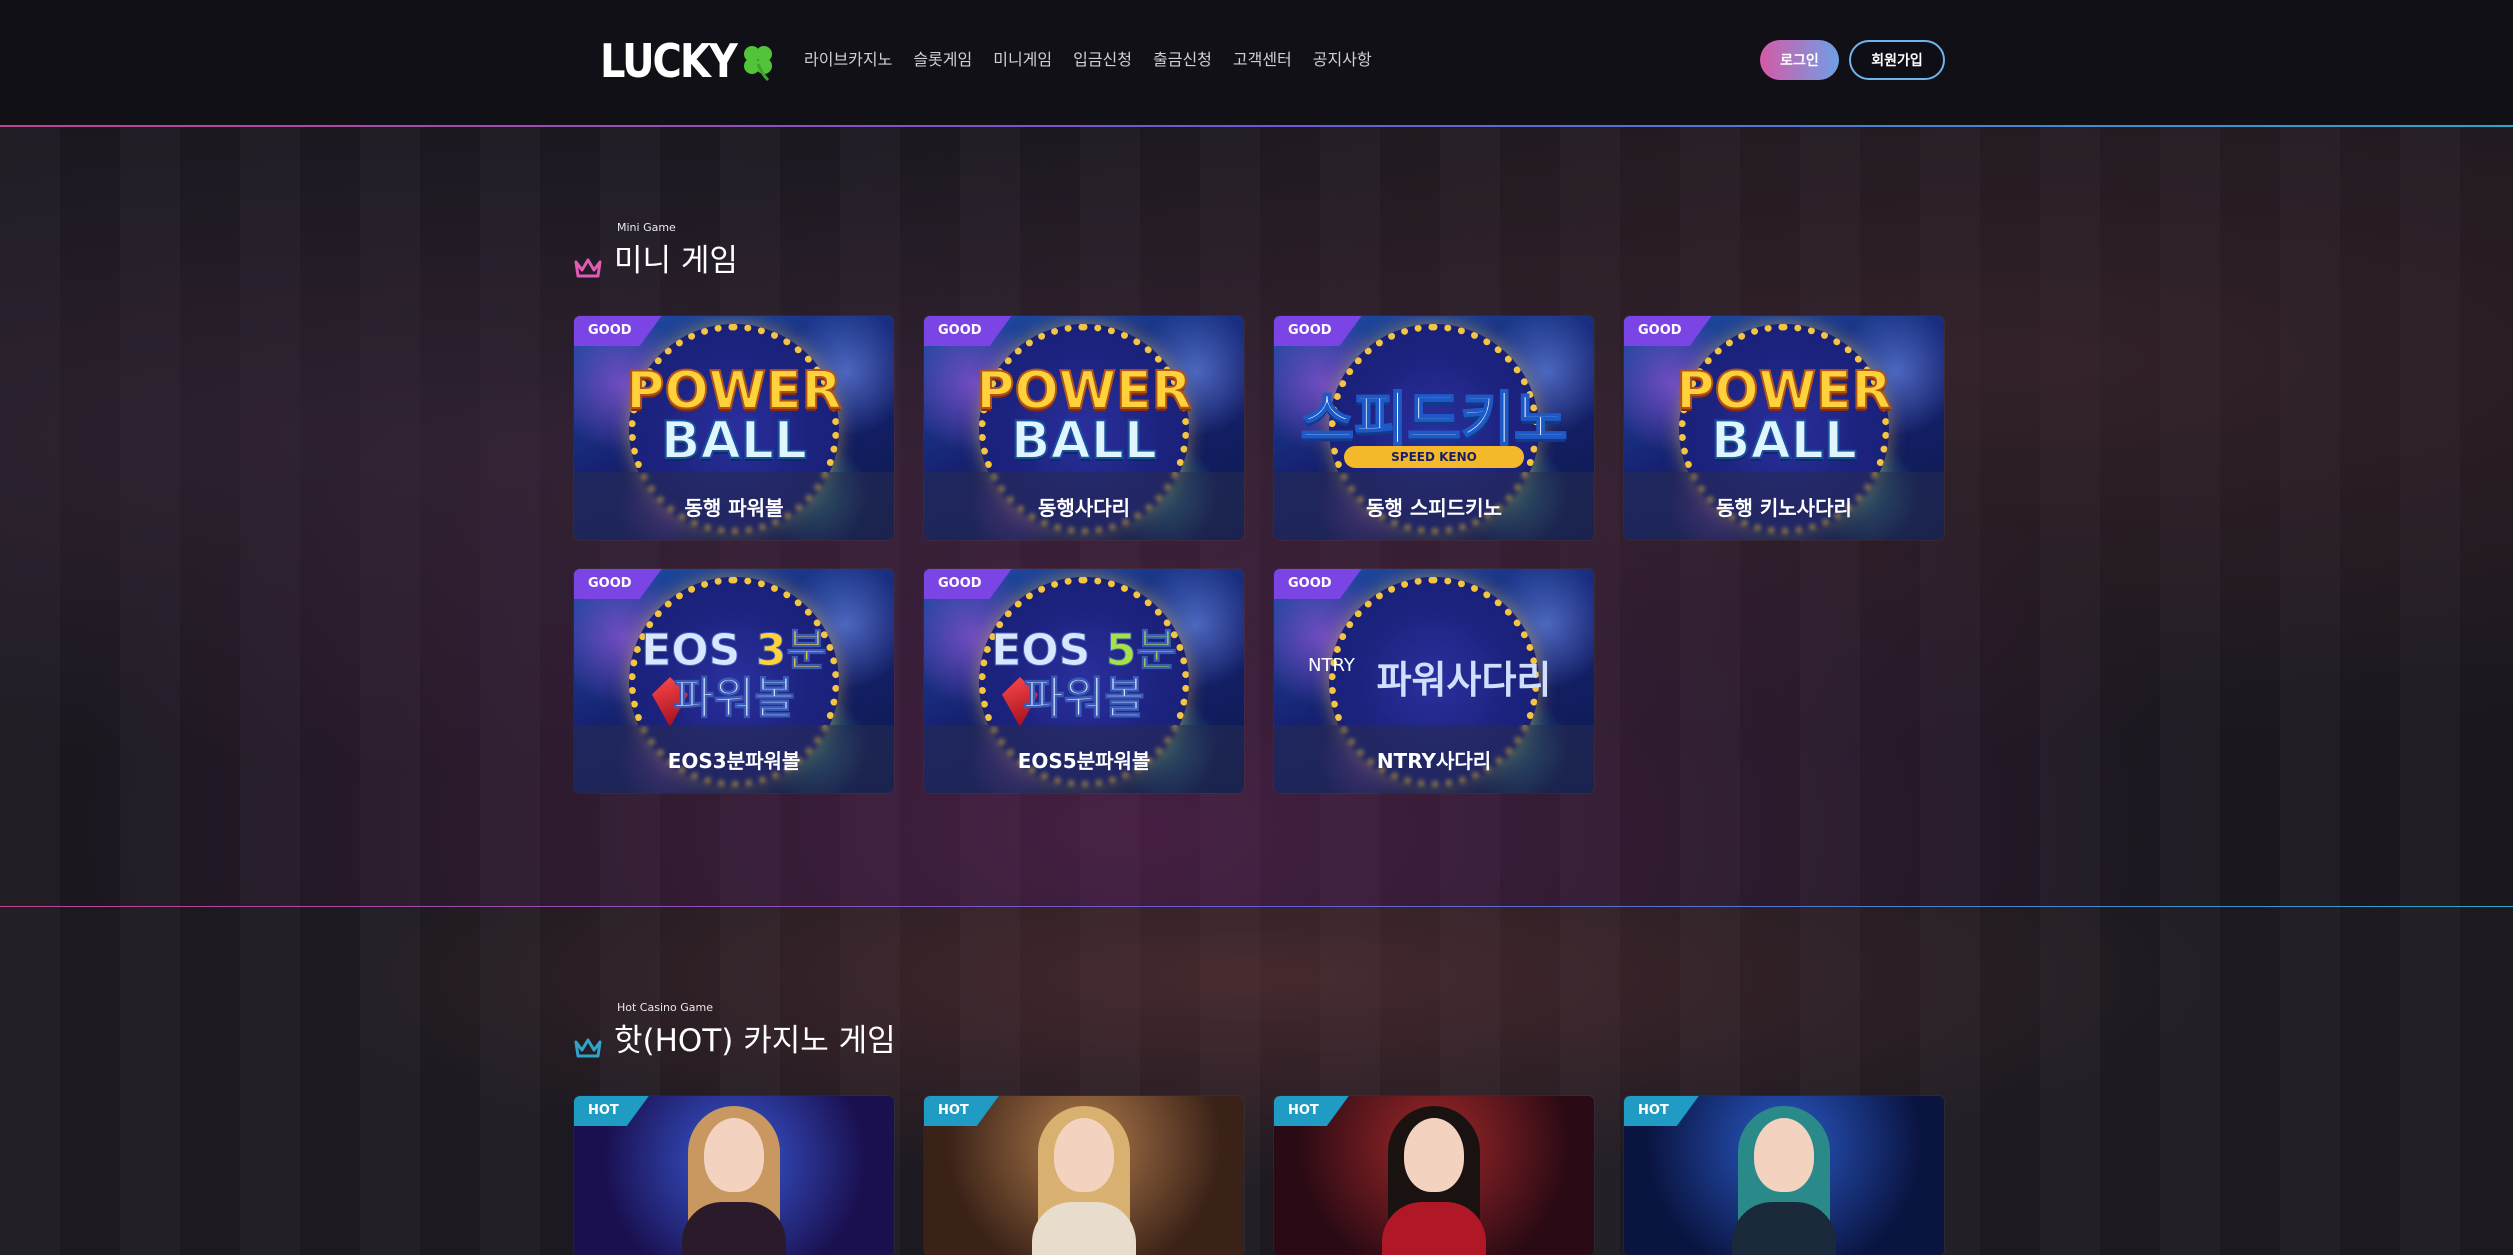 The width and height of the screenshot is (2513, 1255). What do you see at coordinates (755, 1041) in the screenshot?
I see `section-title: 핫(HOT) 카지노 게임` at bounding box center [755, 1041].